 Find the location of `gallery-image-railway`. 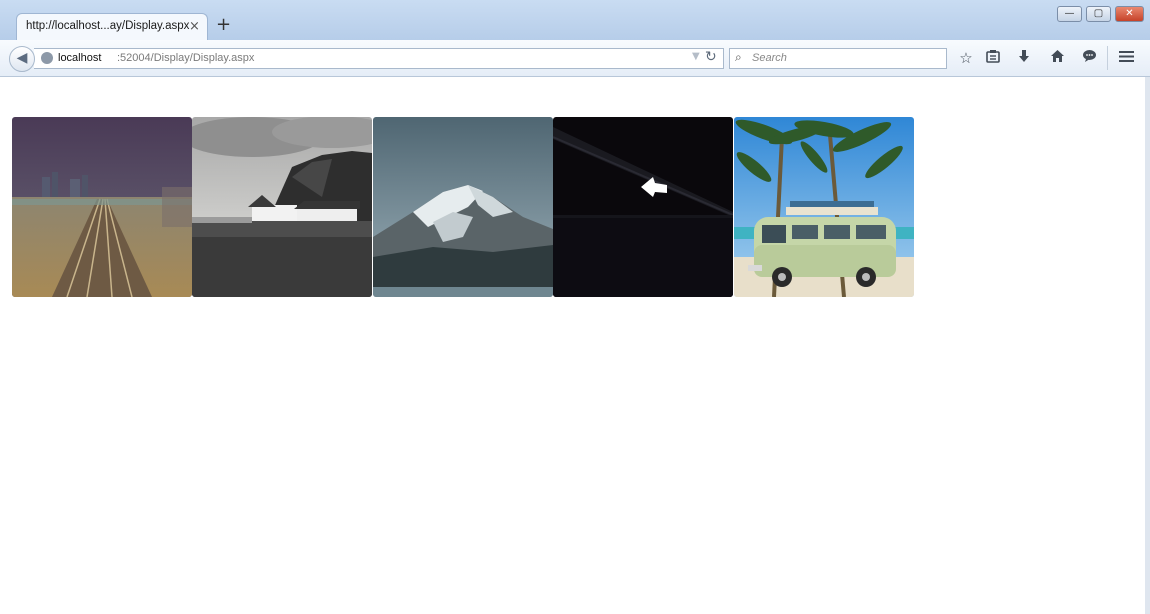

gallery-image-railway is located at coordinates (102, 207).